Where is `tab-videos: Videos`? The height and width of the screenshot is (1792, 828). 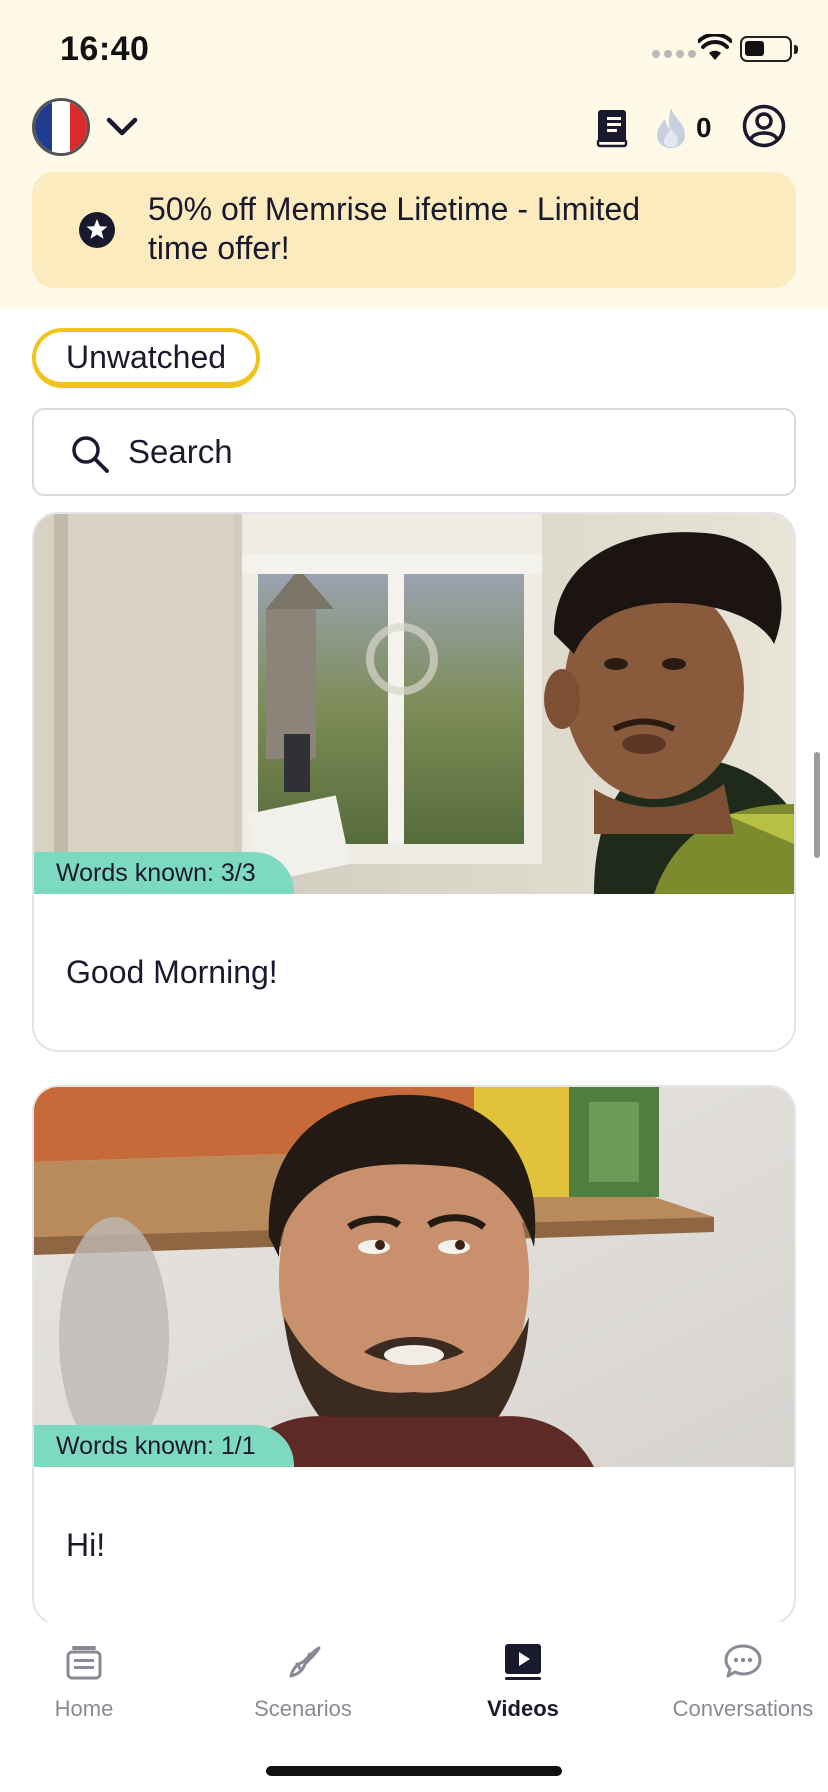 tab-videos: Videos is located at coordinates (523, 1682).